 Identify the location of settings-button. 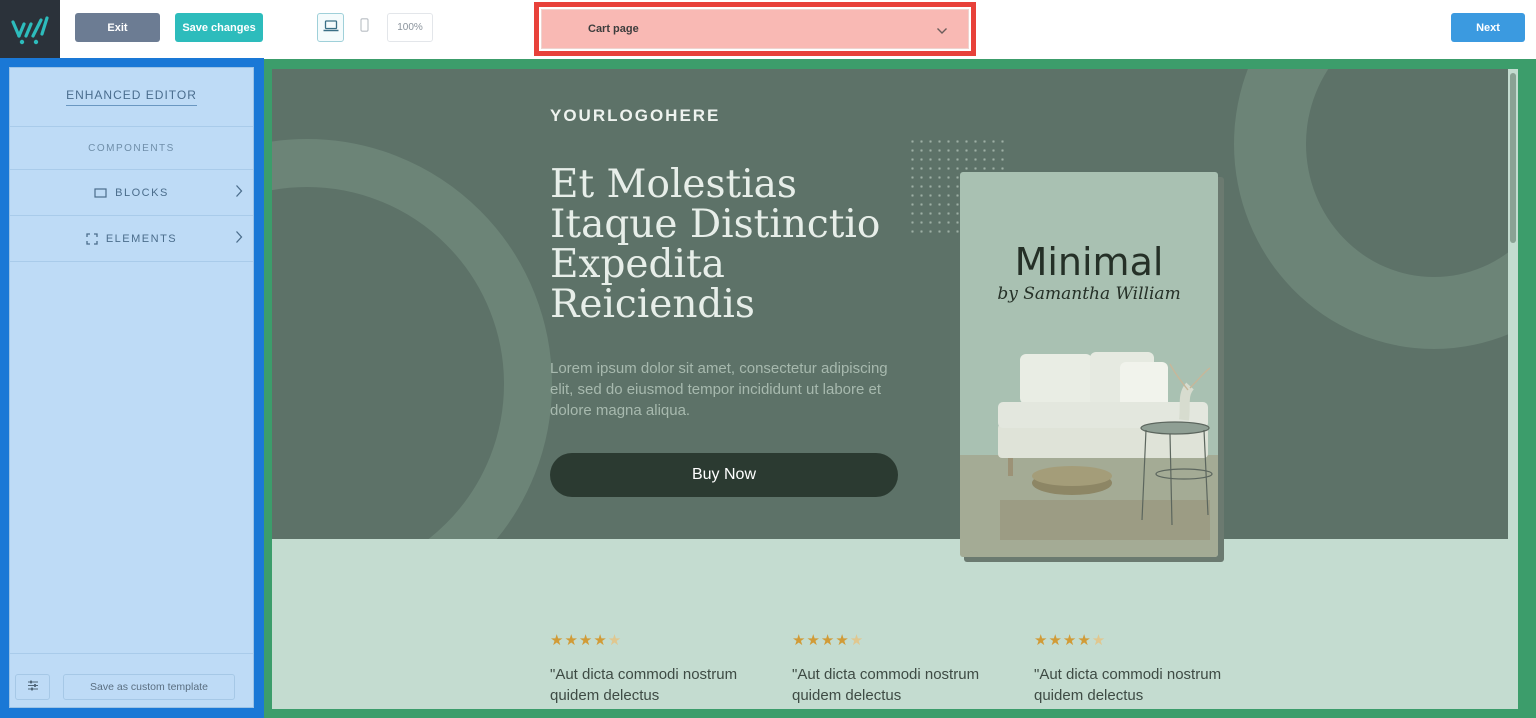
(32, 687).